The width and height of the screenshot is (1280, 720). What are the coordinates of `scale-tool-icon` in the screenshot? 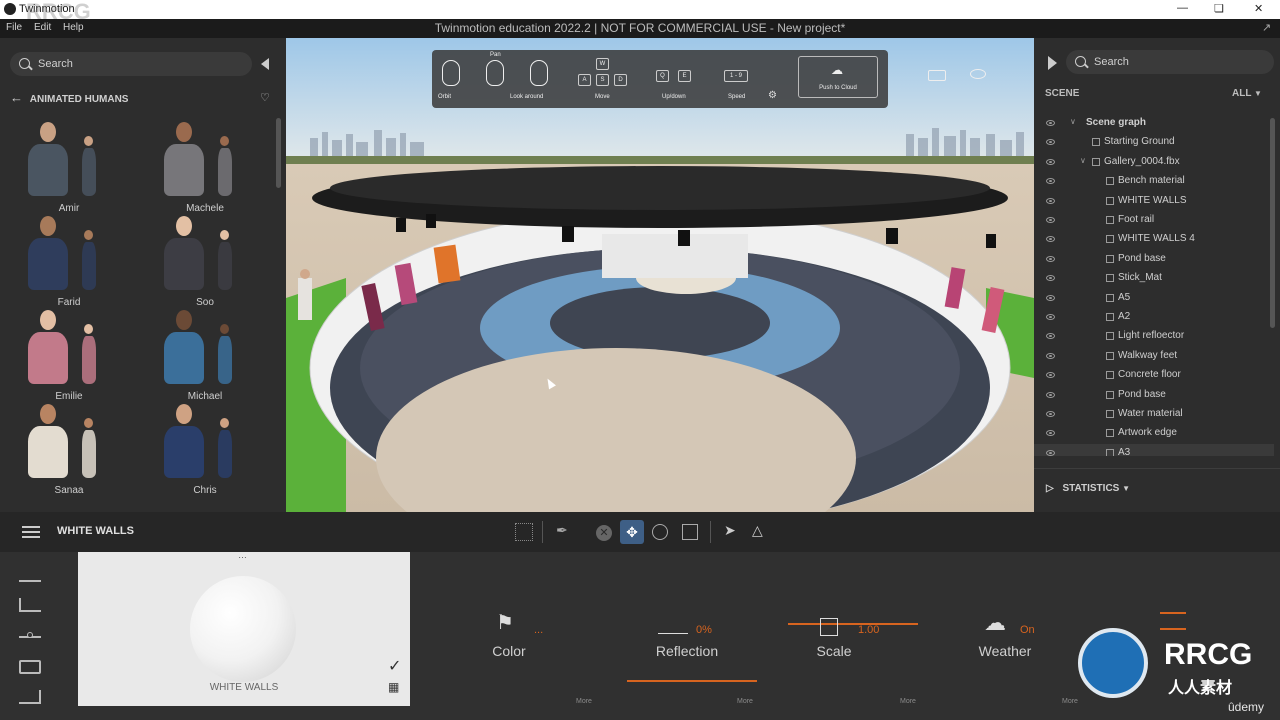 It's located at (690, 532).